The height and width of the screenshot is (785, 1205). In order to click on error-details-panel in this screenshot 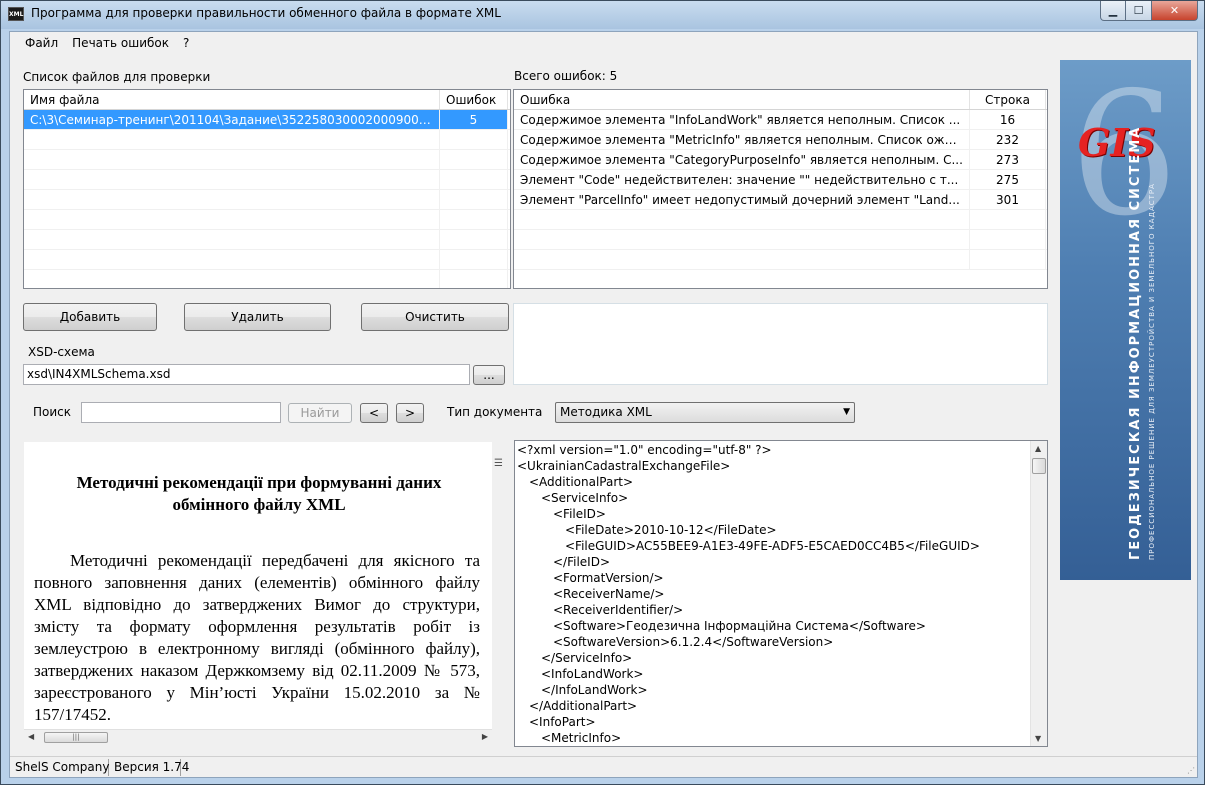, I will do `click(780, 344)`.